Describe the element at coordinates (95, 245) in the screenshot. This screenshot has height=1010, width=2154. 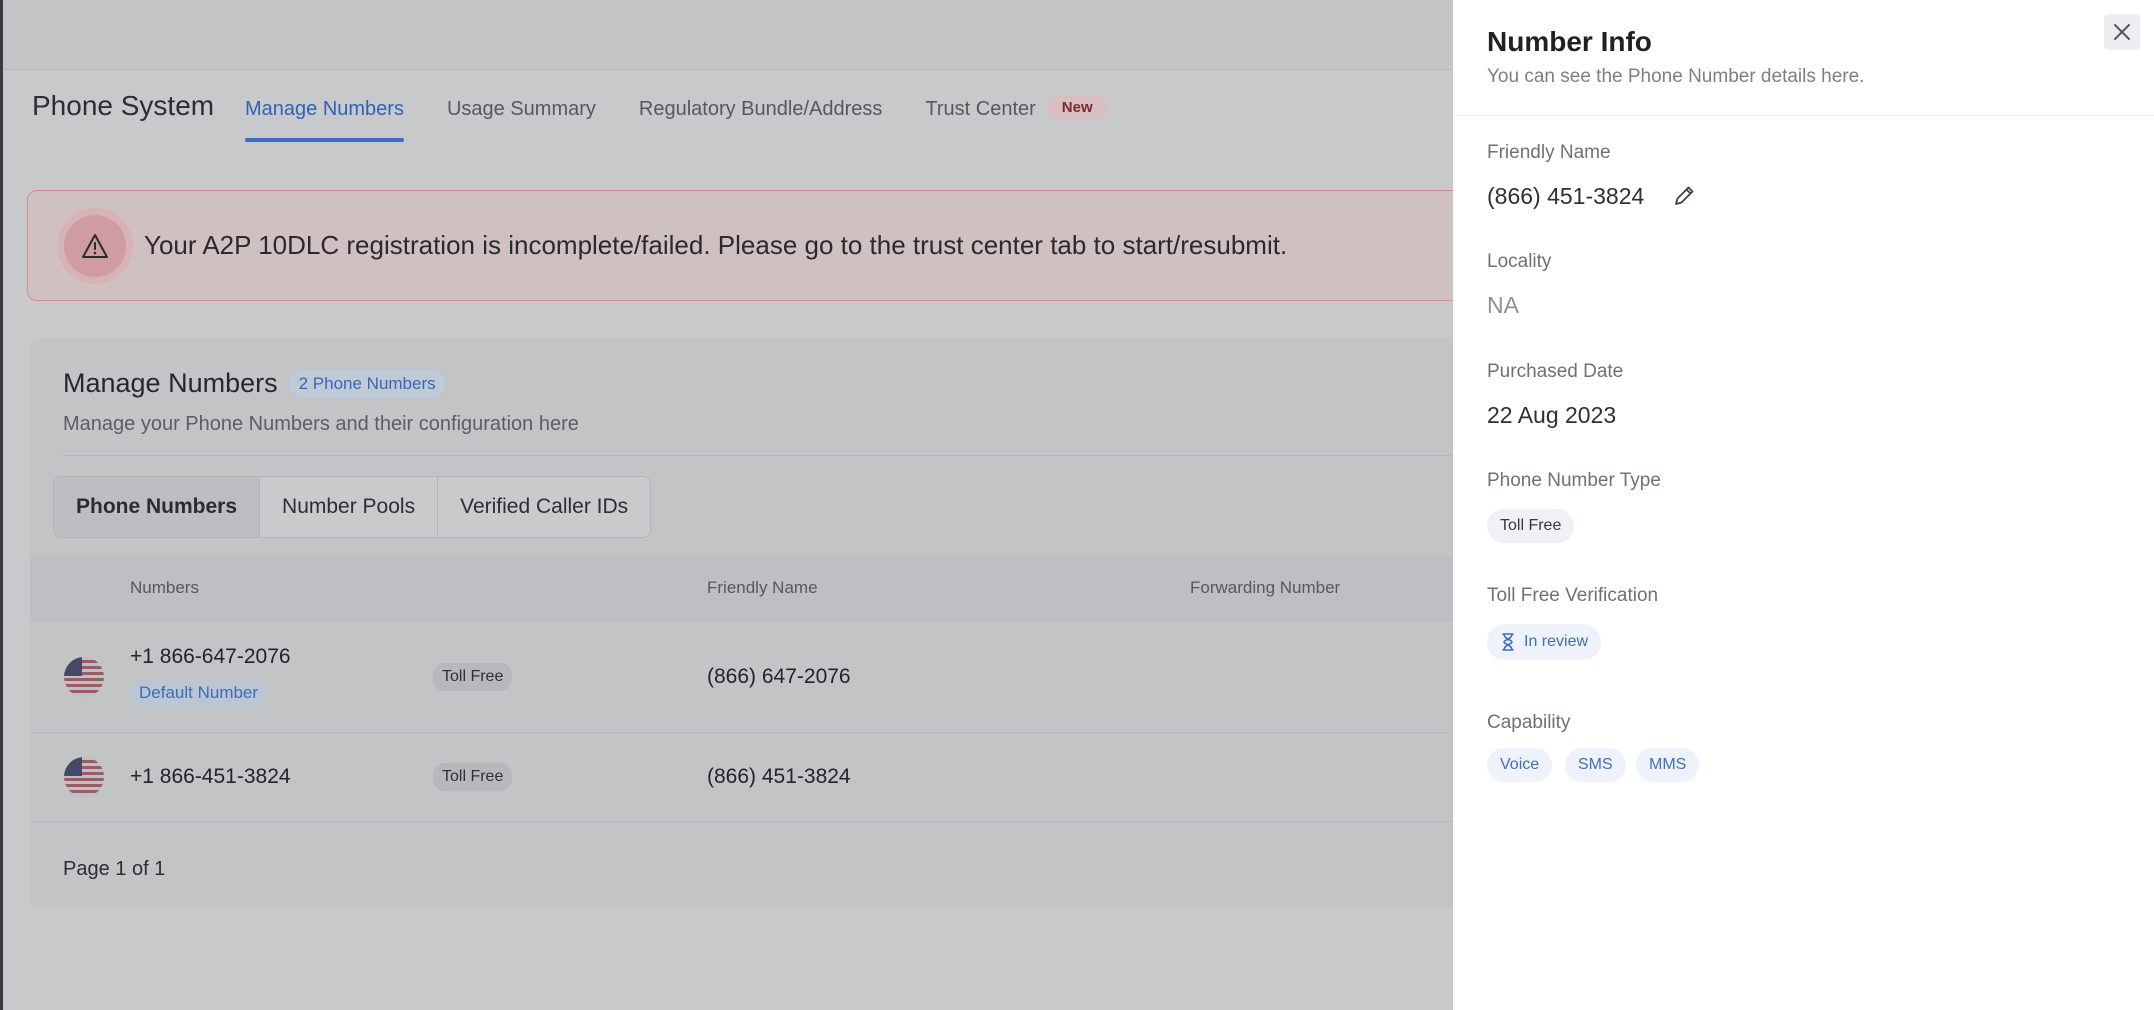
I see `warning-icon` at that location.